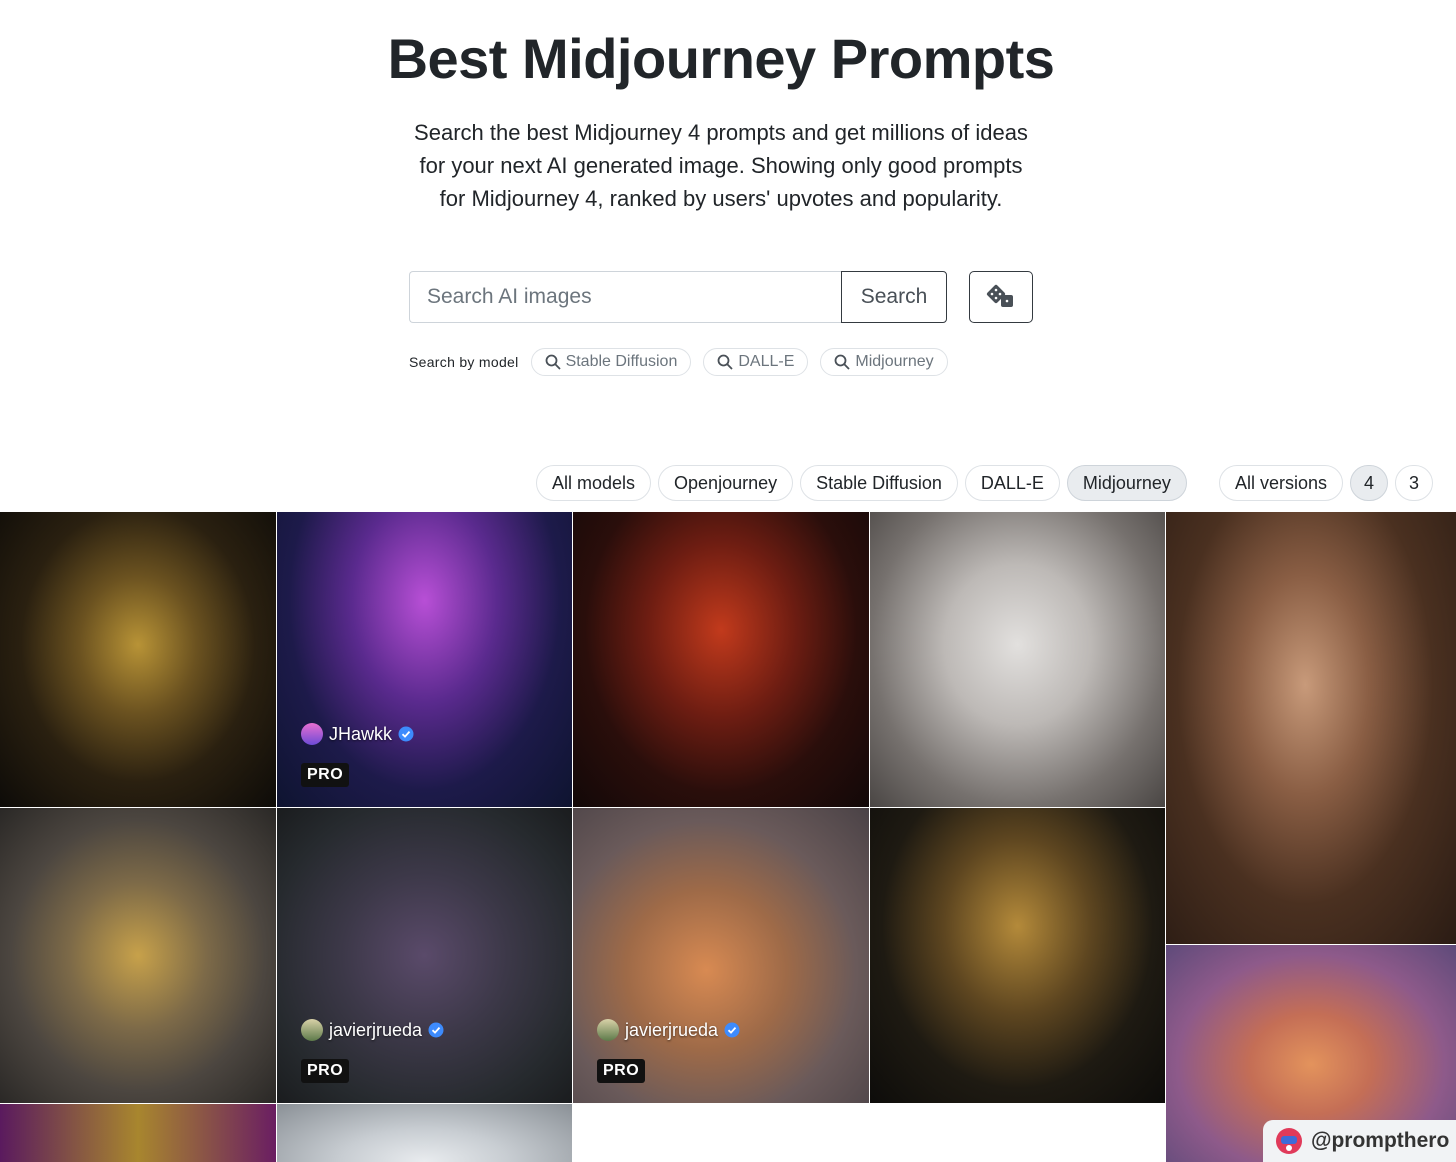 This screenshot has height=1162, width=1456. I want to click on dice-icon, so click(999, 295).